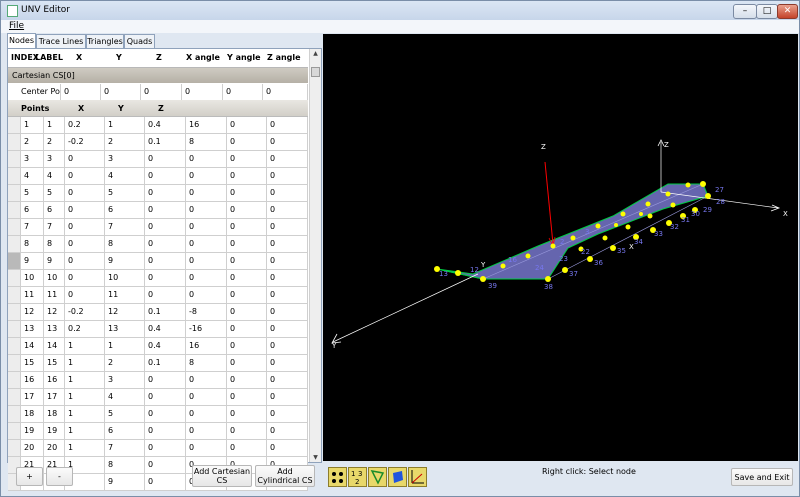  What do you see at coordinates (158, 142) in the screenshot?
I see `table-row: 2 2 -0.2 2 0.1 8 0 0` at bounding box center [158, 142].